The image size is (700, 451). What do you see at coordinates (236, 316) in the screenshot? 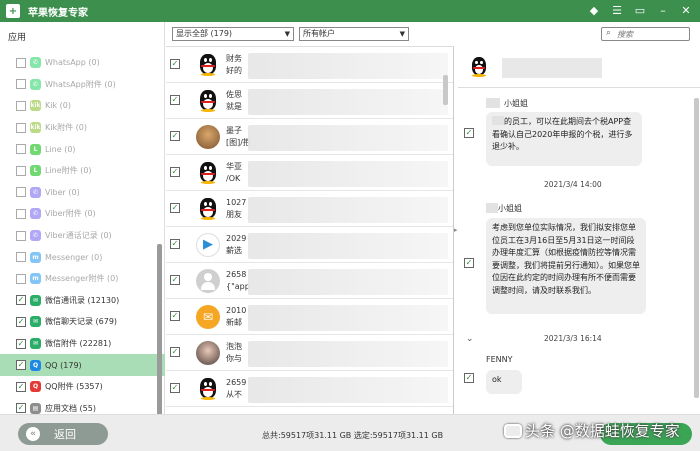
I see `message-preview: 2010 新邮` at bounding box center [236, 316].